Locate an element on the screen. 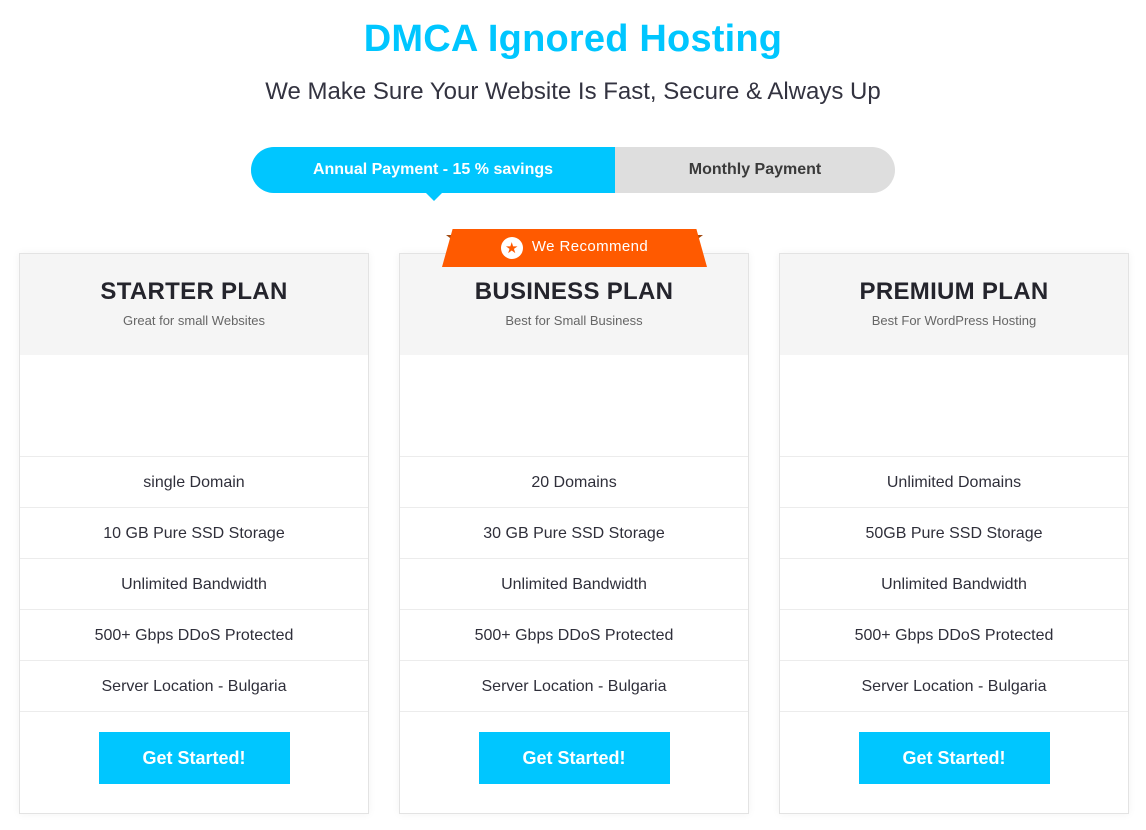  plan-header: PREMIUM PLAN Best For WordPress Hosting is located at coordinates (954, 304).